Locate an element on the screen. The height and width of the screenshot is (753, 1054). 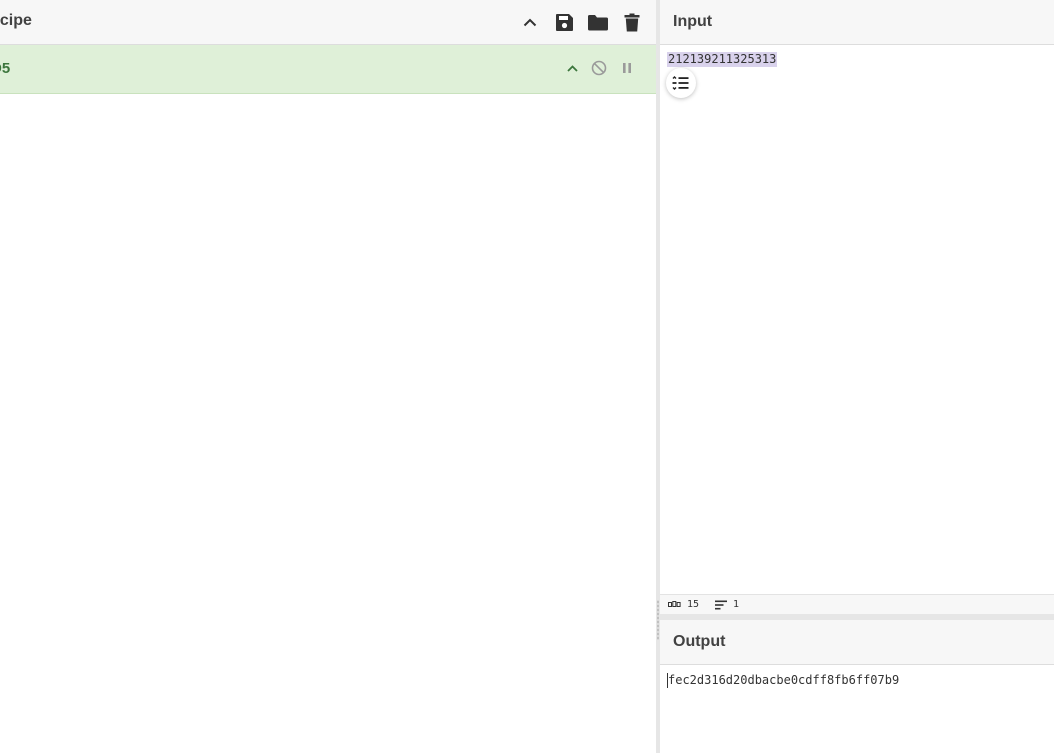
breakpoint-button is located at coordinates (627, 68).